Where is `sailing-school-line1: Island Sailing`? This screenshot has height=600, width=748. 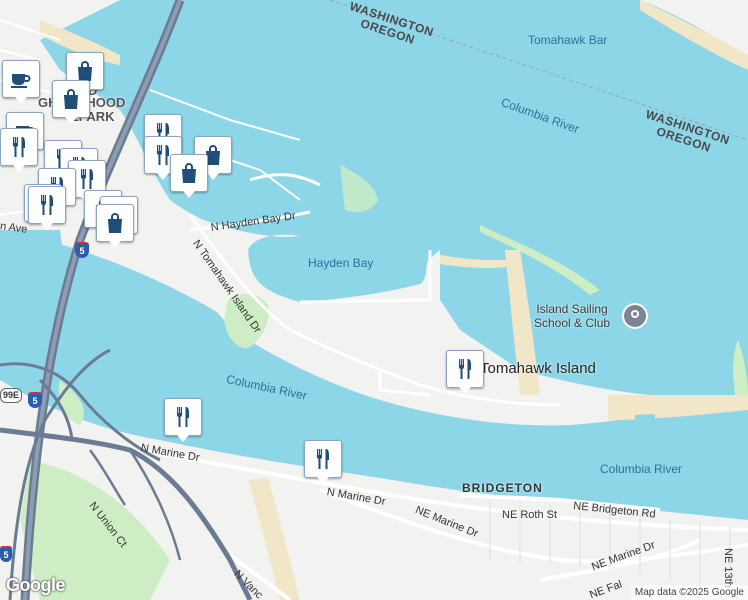 sailing-school-line1: Island Sailing is located at coordinates (572, 309).